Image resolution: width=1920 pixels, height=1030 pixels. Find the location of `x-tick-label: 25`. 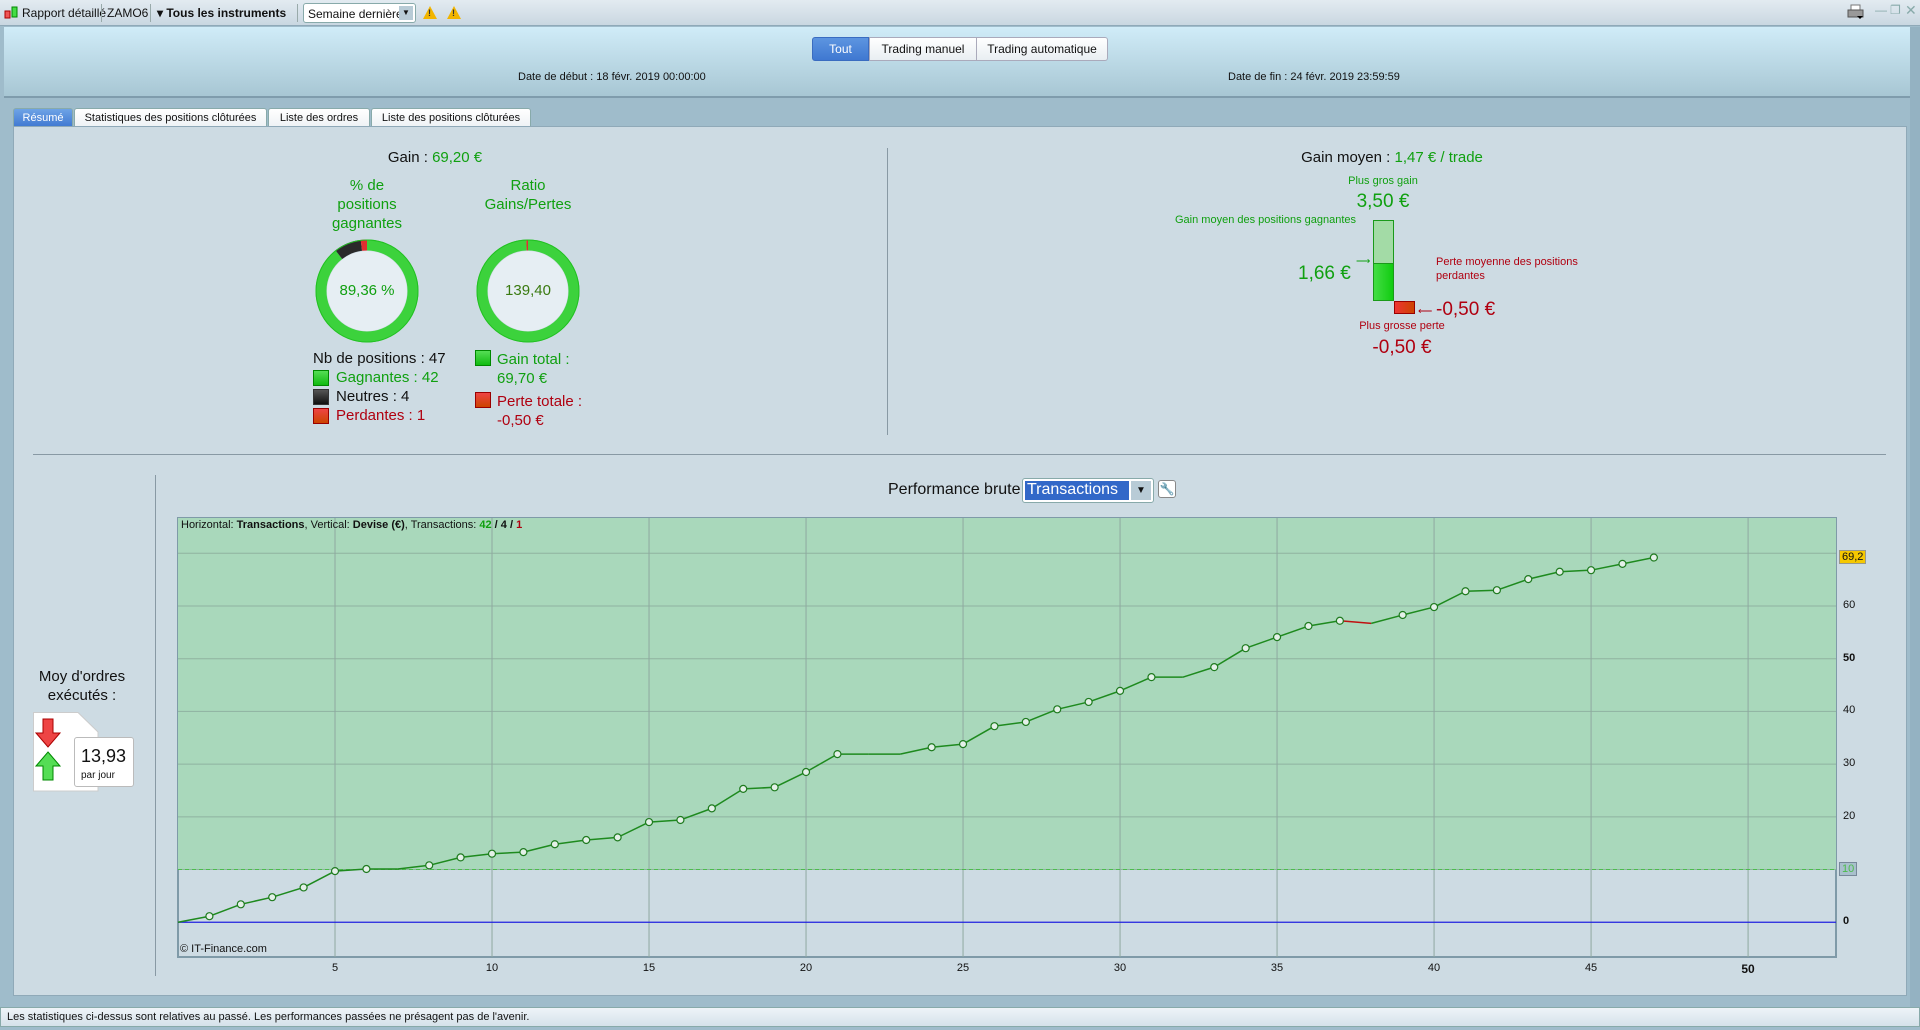

x-tick-label: 25 is located at coordinates (963, 968).